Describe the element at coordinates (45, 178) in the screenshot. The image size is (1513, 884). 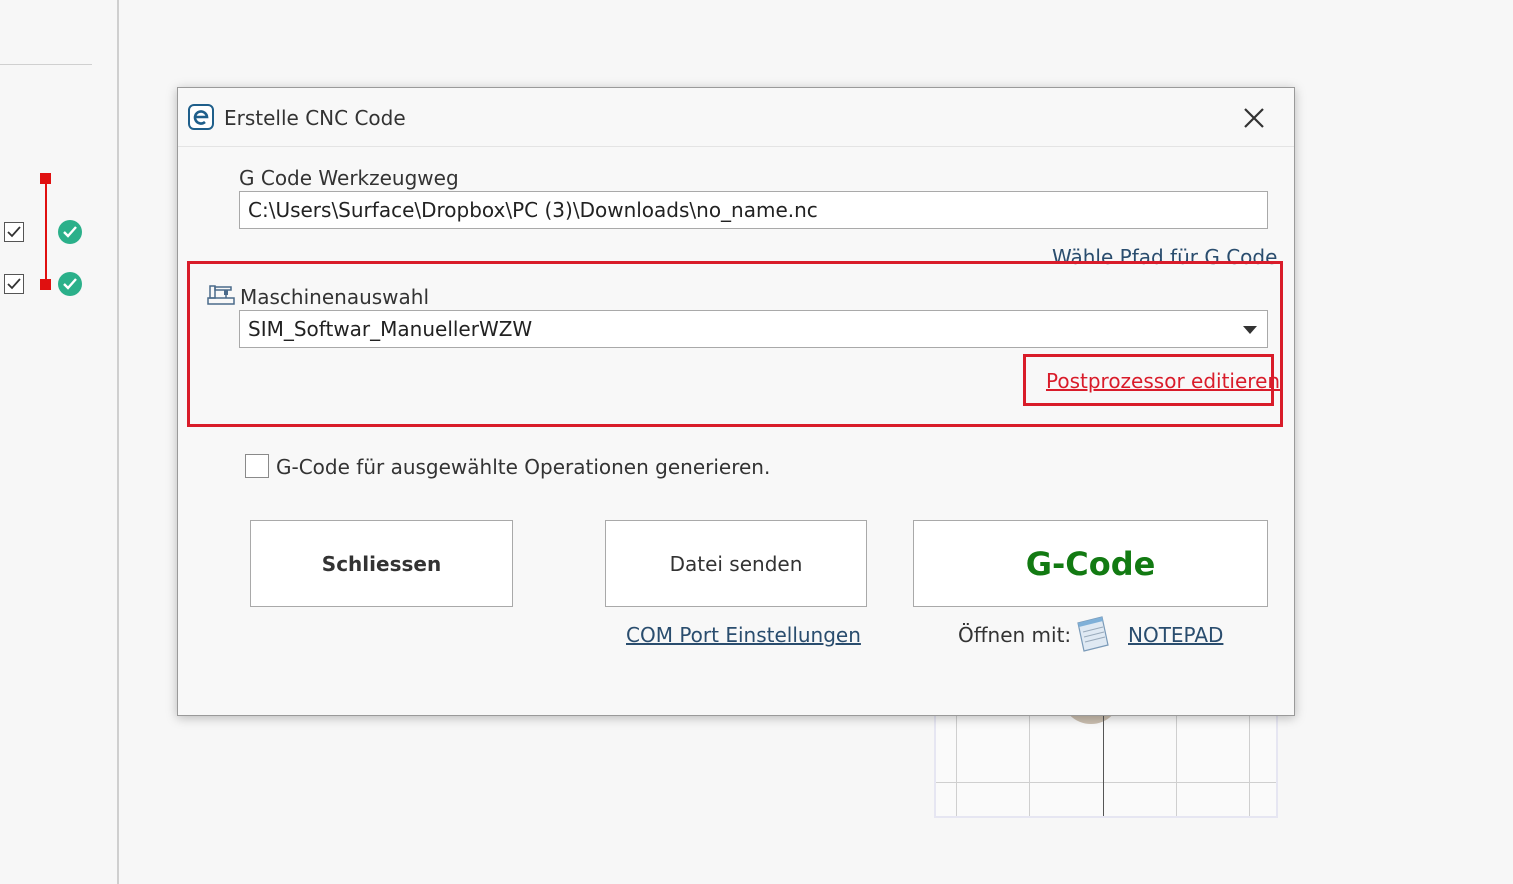
I see `operation-link-marker-top` at that location.